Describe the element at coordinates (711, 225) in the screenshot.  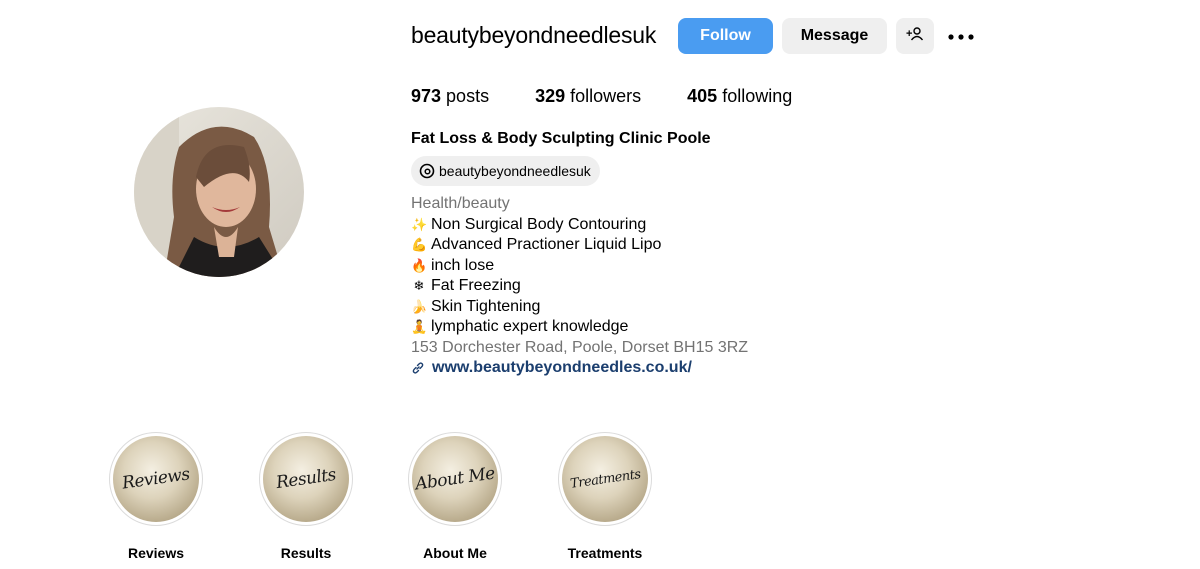
I see `bio-line: ✨ Non Surgical Body Contouring` at that location.